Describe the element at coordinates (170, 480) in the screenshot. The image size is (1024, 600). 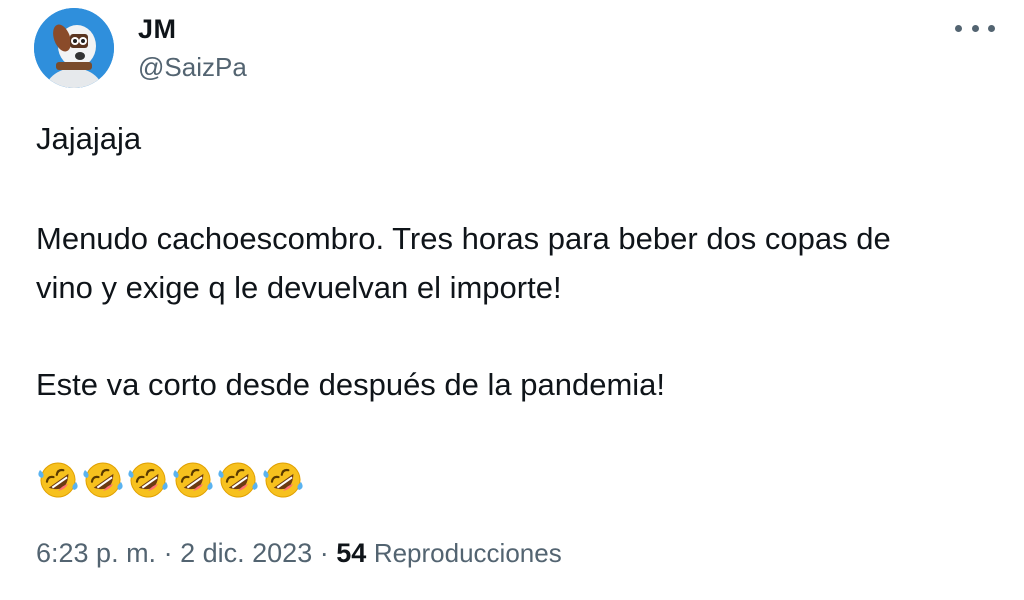
I see `emoji-row` at that location.